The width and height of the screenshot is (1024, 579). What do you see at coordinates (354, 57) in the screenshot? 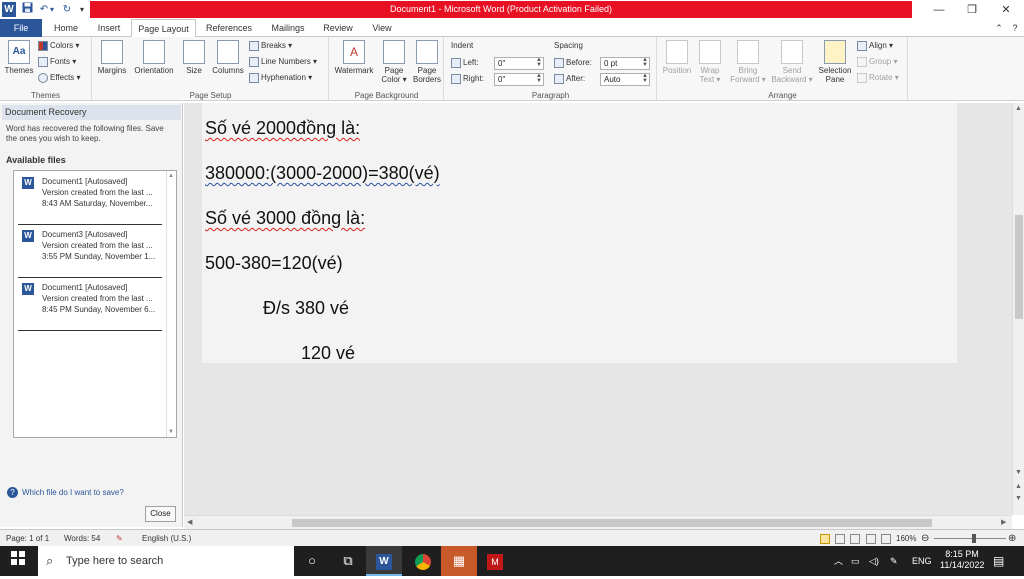
I see `watermark-button: A Watermark` at bounding box center [354, 57].